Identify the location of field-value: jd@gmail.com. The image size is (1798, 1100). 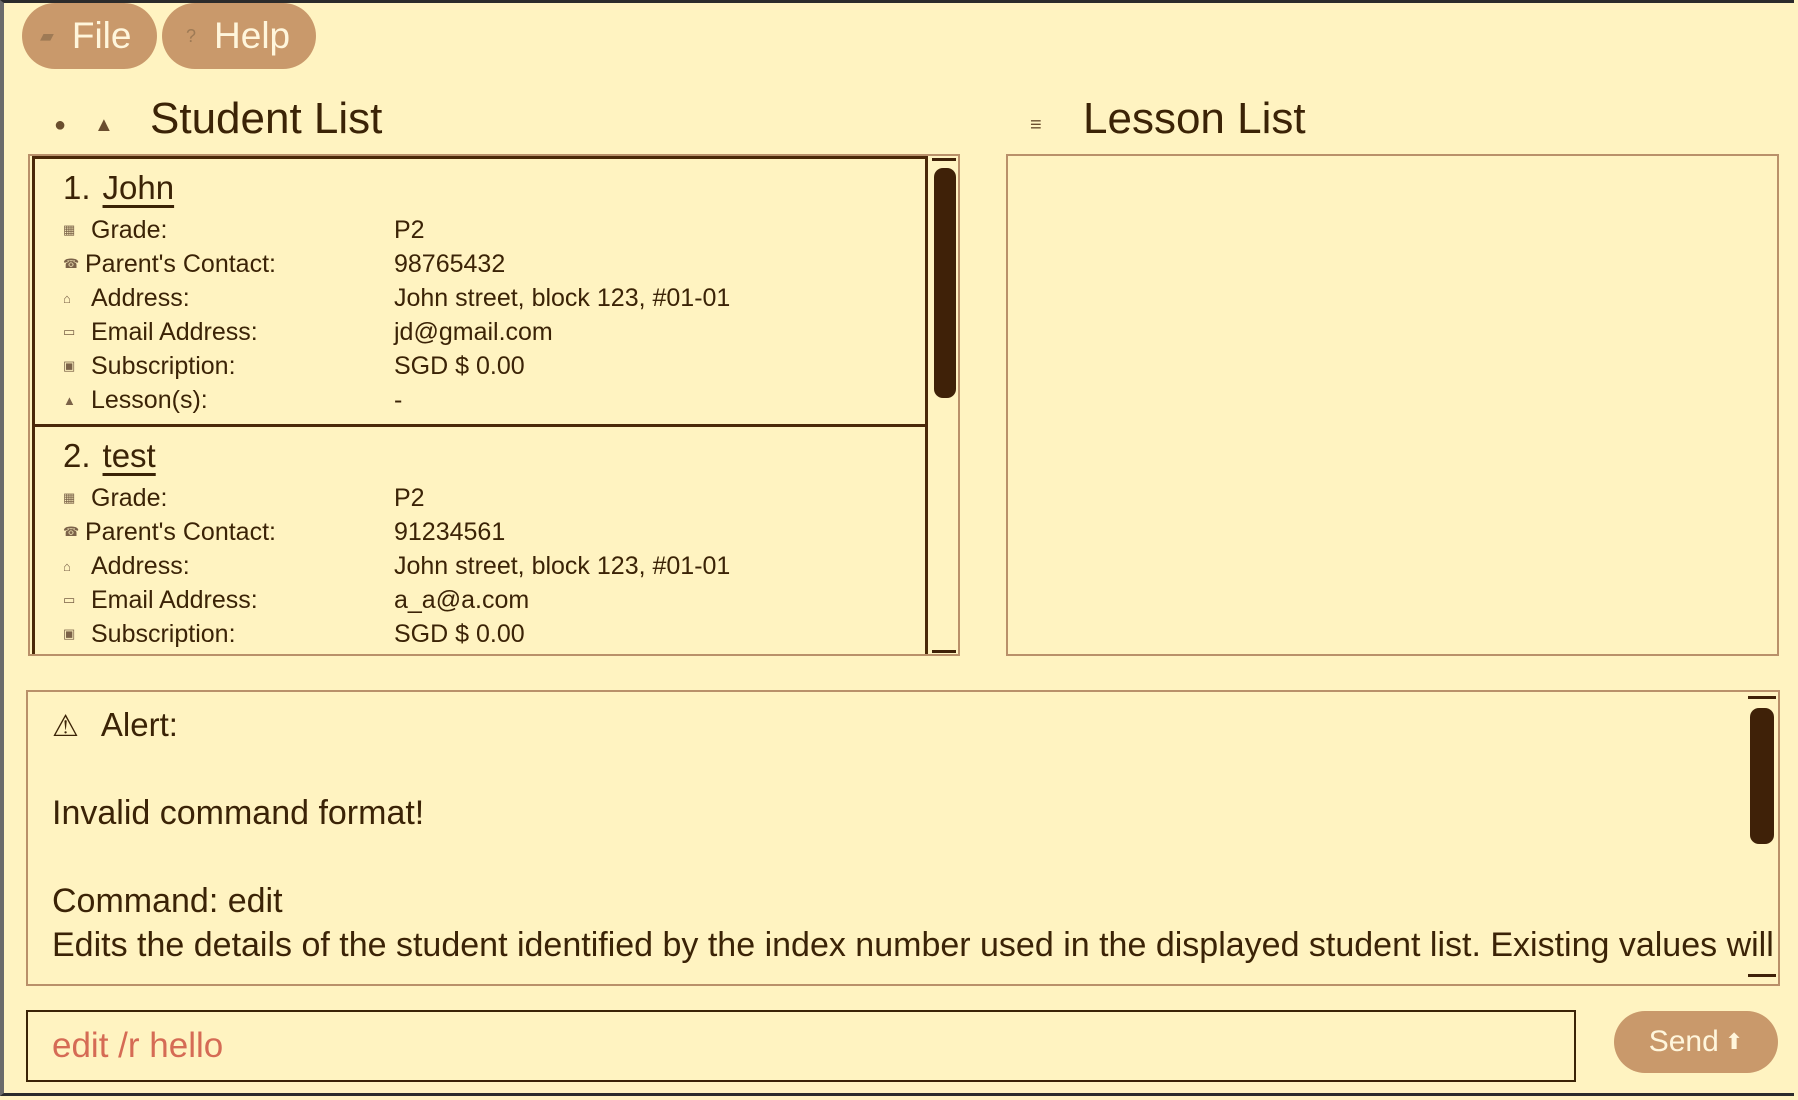
(473, 331).